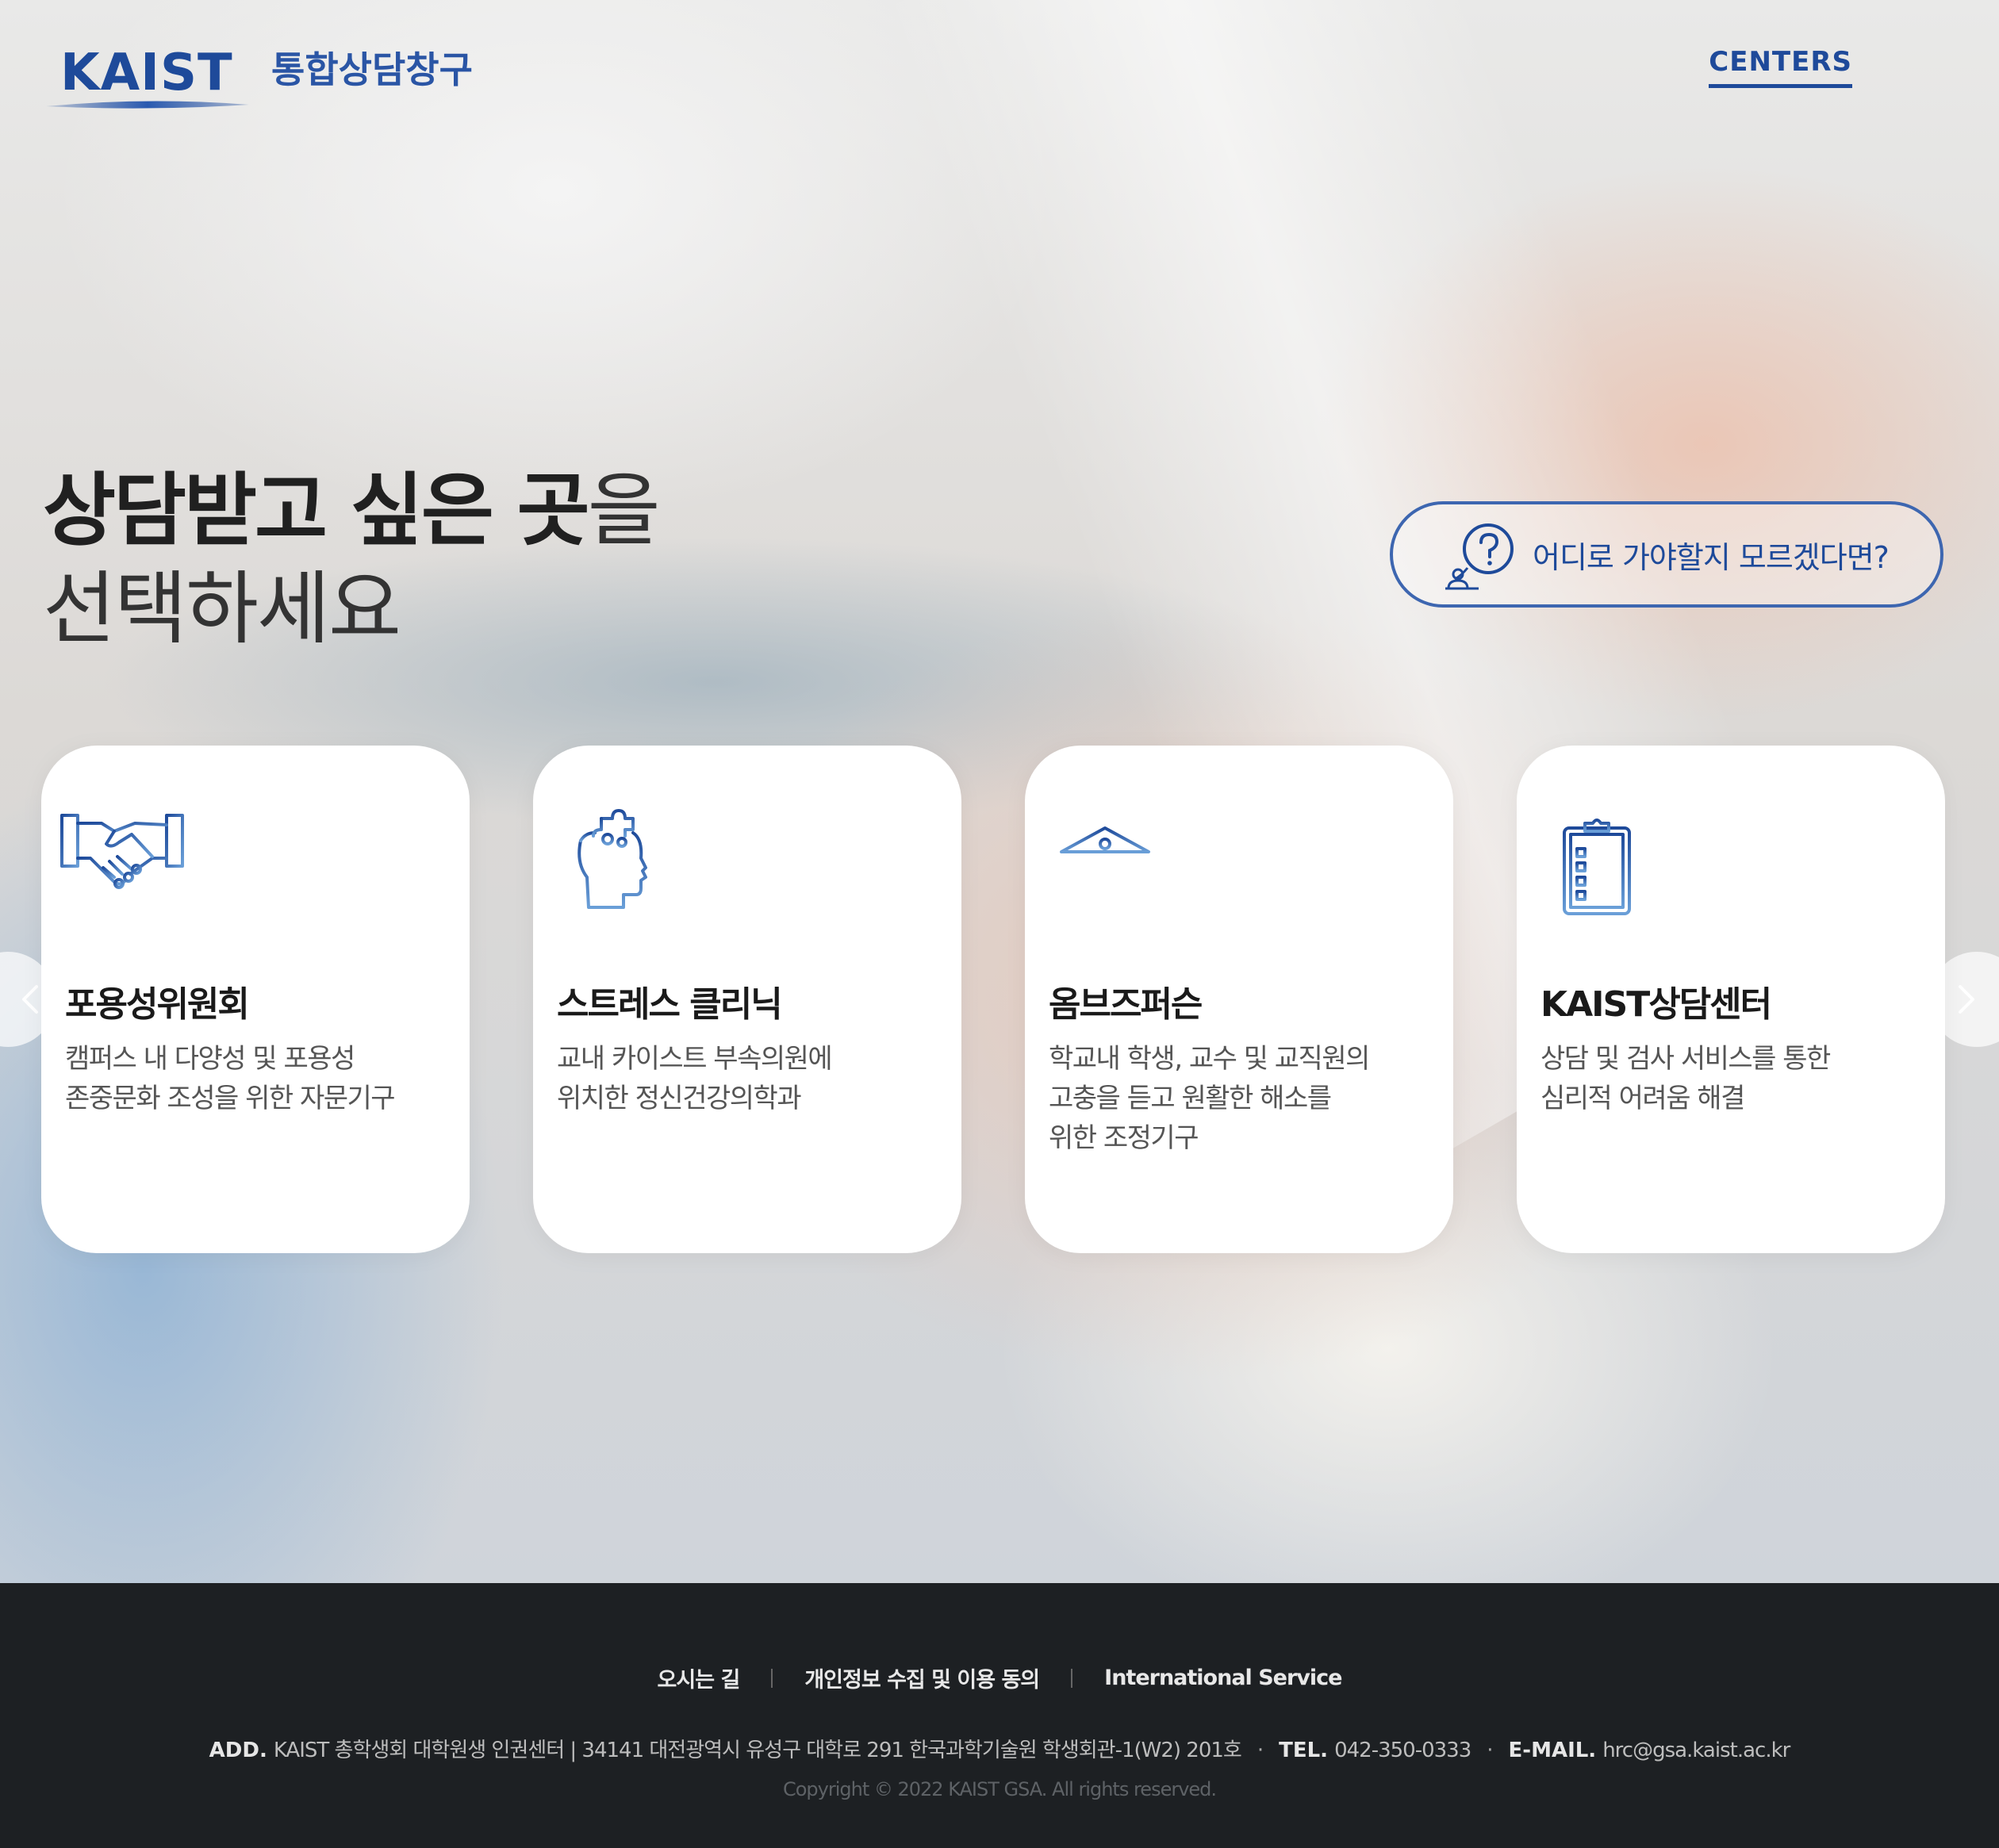 The width and height of the screenshot is (1999, 1848). What do you see at coordinates (372, 69) in the screenshot?
I see `service-name: 통합상담창구` at bounding box center [372, 69].